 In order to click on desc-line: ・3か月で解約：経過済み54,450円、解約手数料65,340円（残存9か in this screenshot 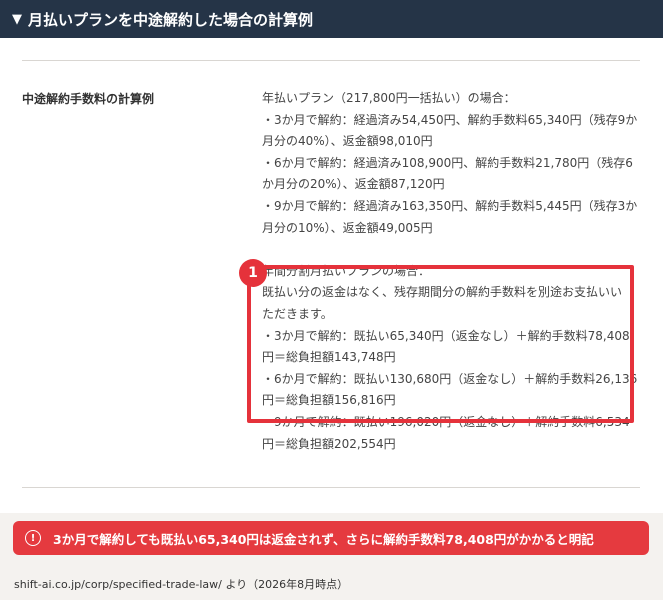, I will do `click(450, 119)`.